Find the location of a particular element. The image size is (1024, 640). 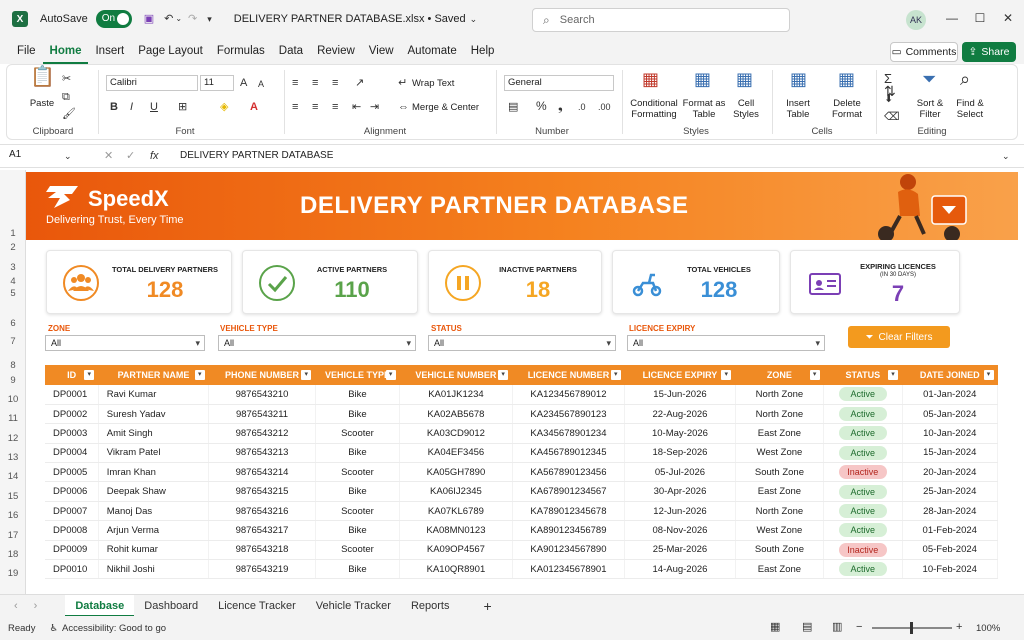

table-cell: Suresh Yadav is located at coordinates (154, 414).